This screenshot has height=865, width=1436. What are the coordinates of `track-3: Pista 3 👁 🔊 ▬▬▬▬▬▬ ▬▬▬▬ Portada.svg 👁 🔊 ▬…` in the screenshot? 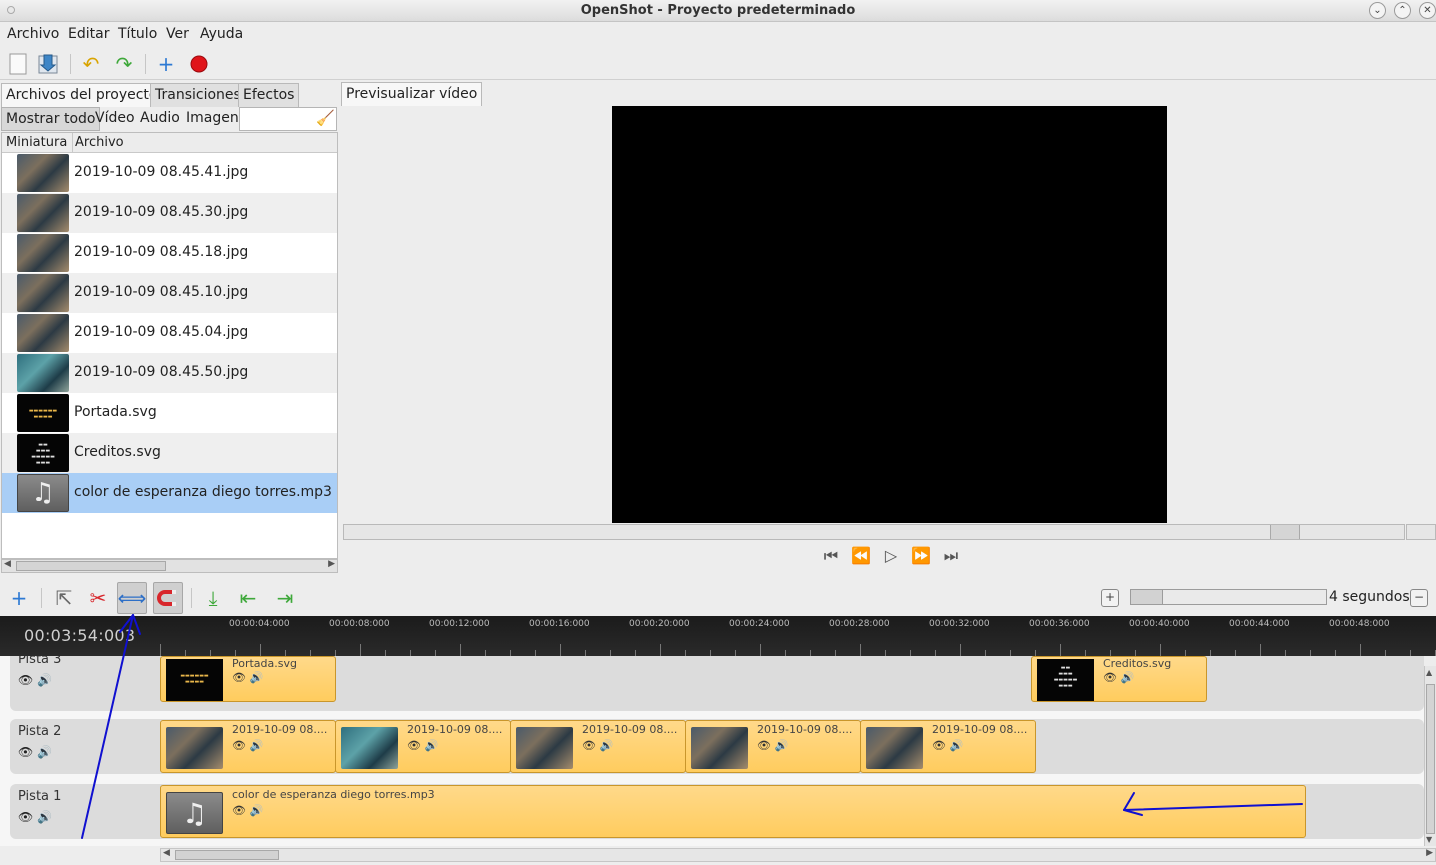 It's located at (717, 683).